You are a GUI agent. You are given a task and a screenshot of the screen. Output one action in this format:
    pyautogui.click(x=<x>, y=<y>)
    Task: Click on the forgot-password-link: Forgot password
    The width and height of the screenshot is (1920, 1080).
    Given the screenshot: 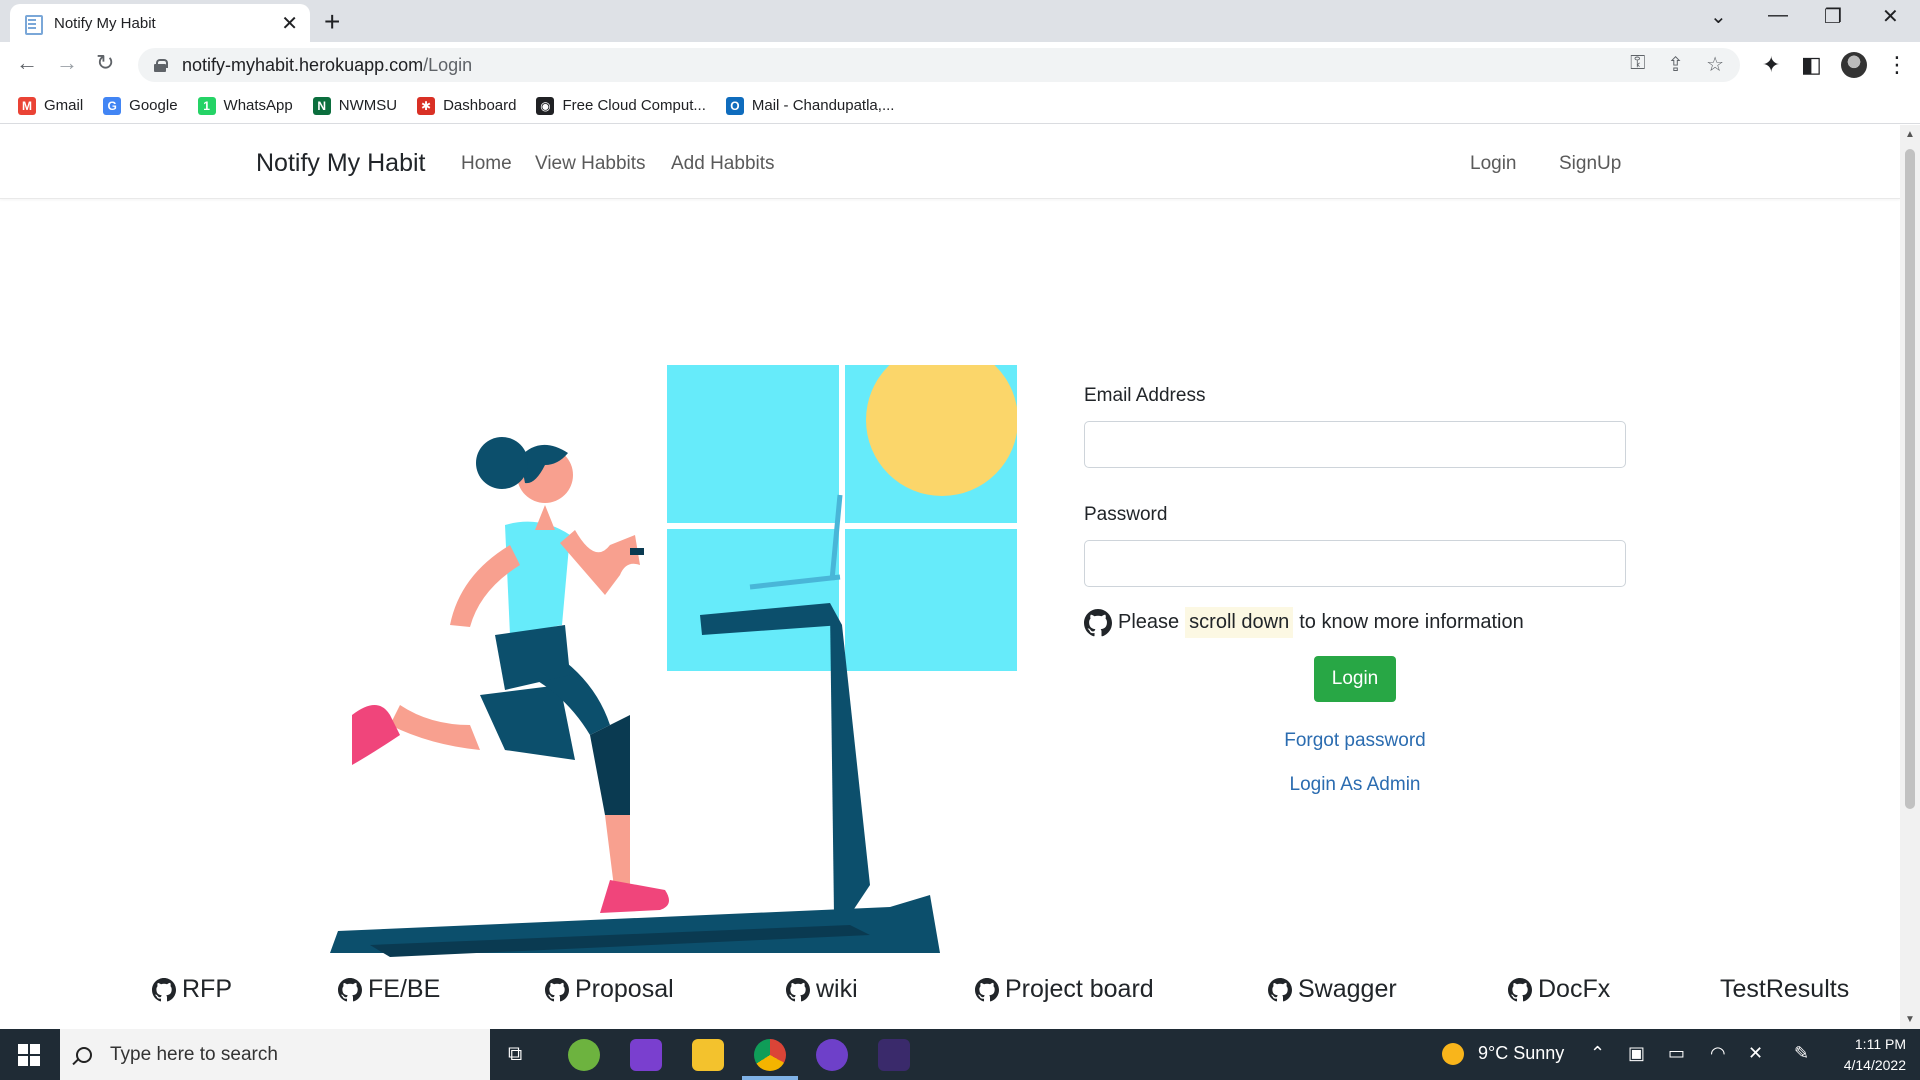 What is the action you would take?
    pyautogui.click(x=1355, y=741)
    